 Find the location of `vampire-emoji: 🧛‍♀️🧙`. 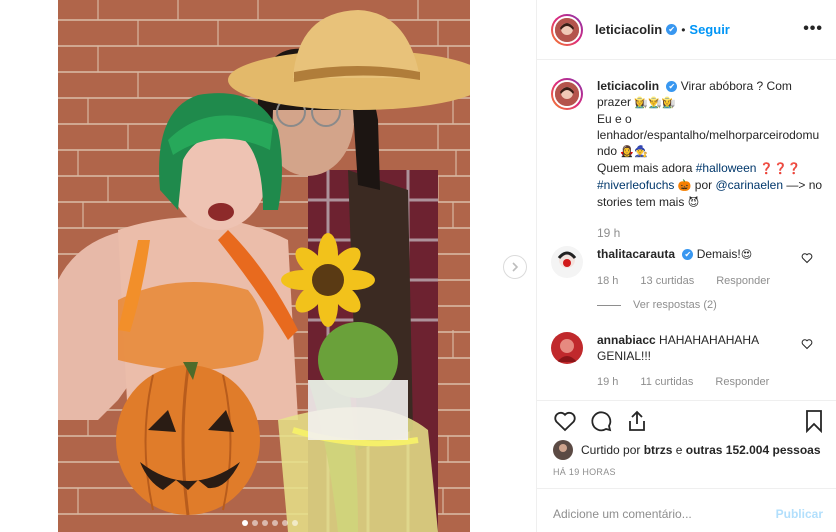

vampire-emoji: 🧛‍♀️🧙 is located at coordinates (634, 151).